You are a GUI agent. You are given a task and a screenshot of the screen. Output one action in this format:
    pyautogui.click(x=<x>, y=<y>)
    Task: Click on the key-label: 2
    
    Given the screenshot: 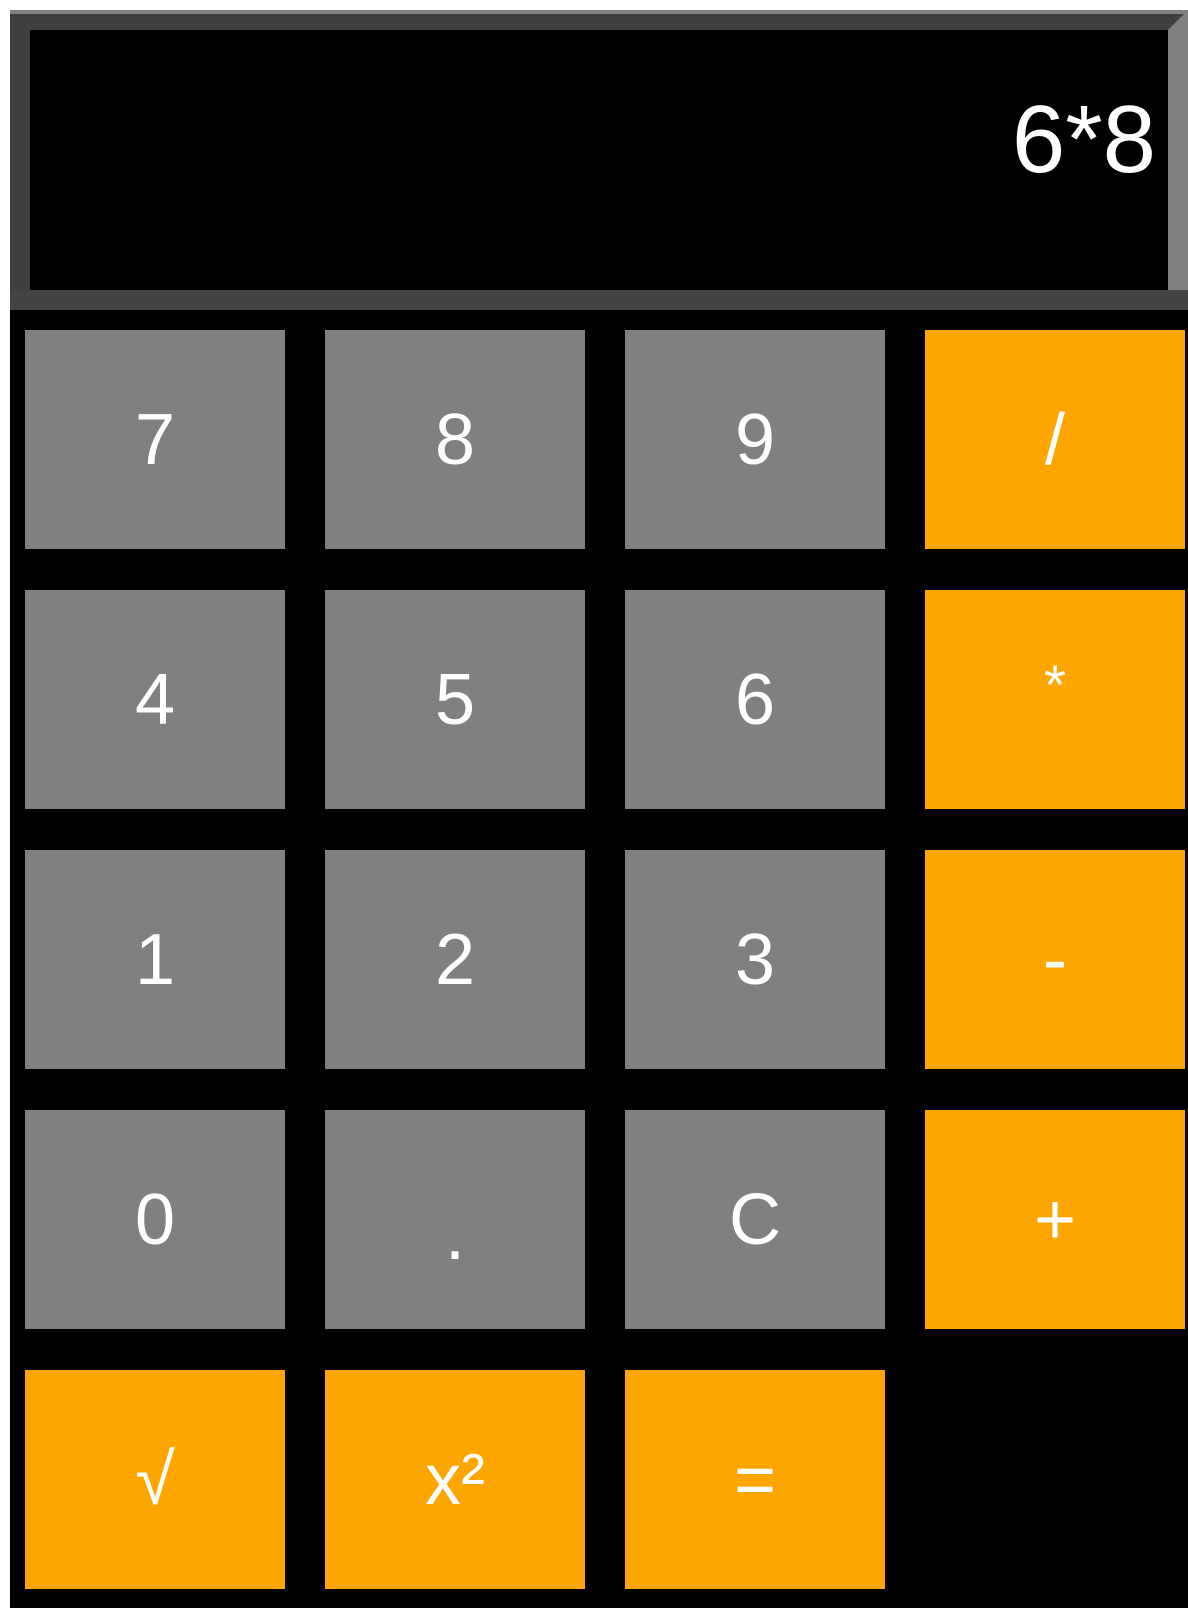 What is the action you would take?
    pyautogui.click(x=455, y=959)
    